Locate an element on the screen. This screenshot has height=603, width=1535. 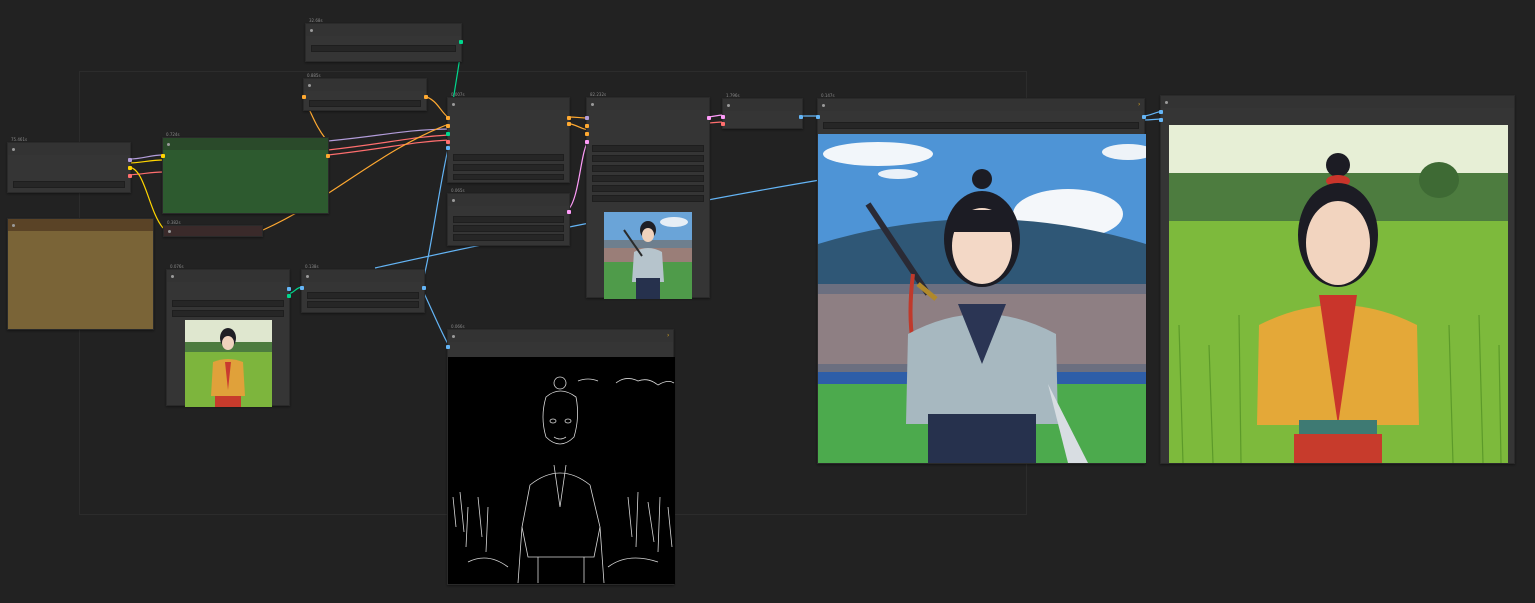
node-title: 82.232s is located at coordinates (598, 94).